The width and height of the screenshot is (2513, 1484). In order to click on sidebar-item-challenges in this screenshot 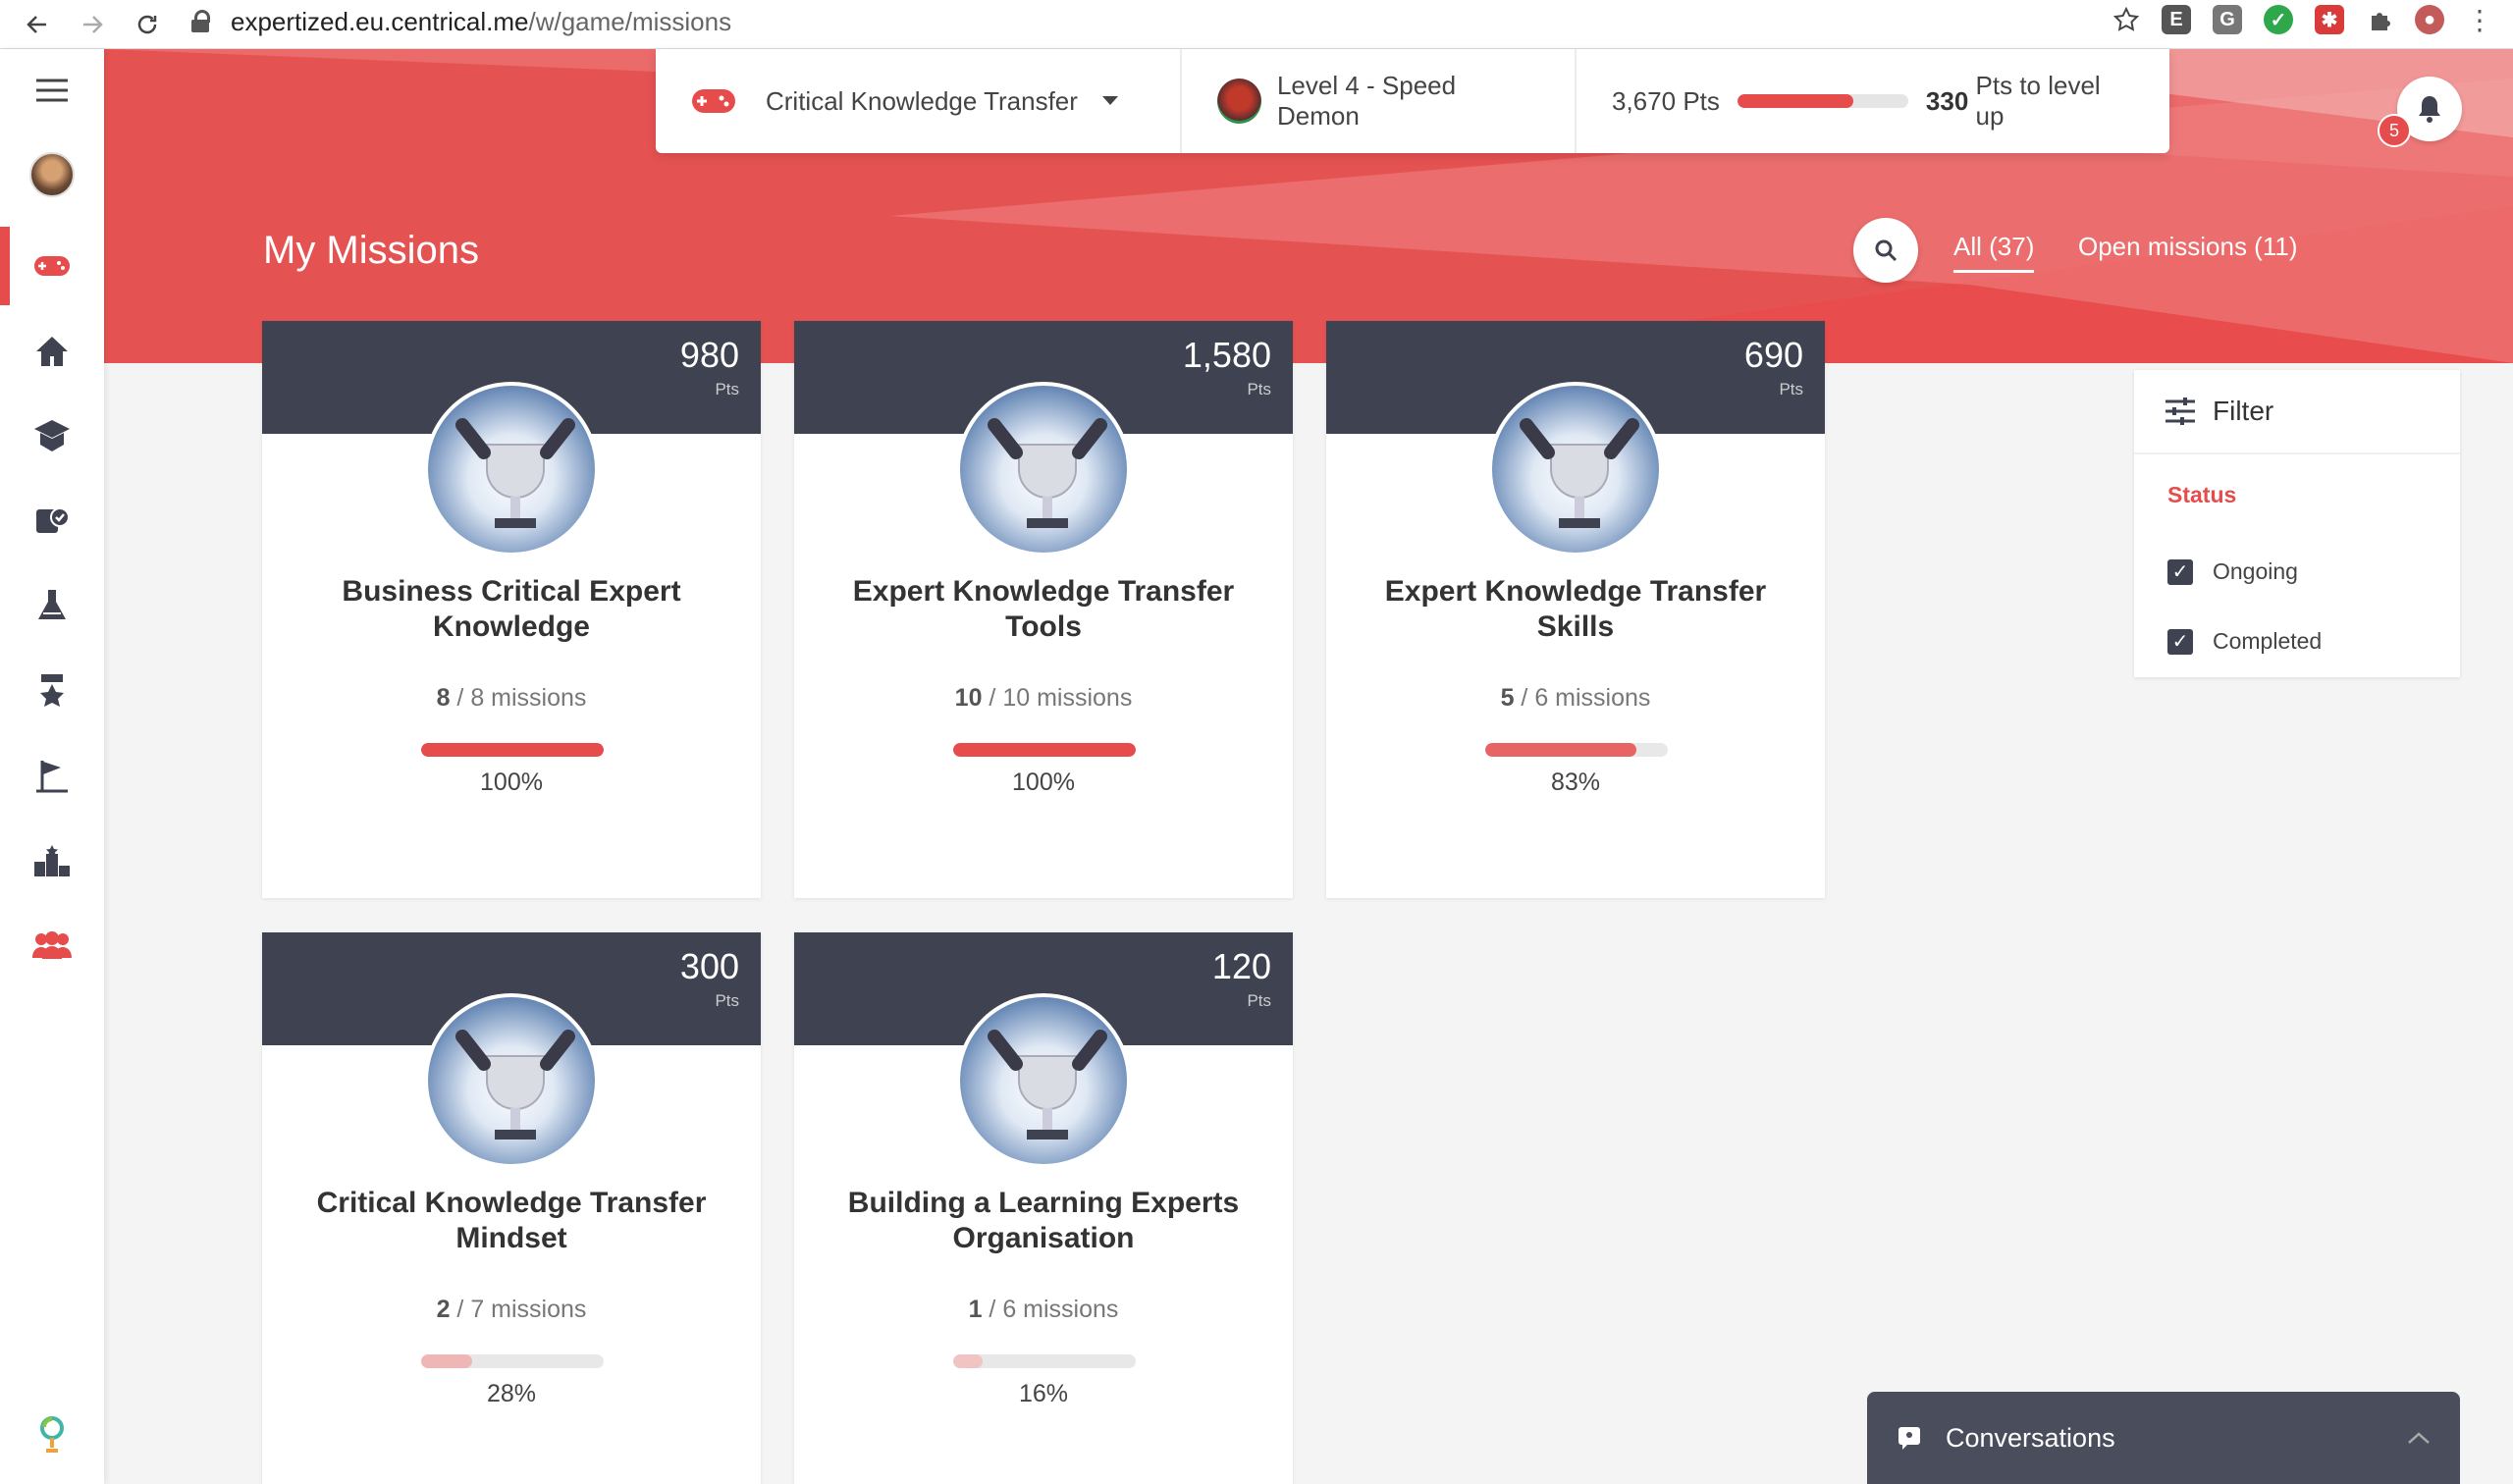, I will do `click(52, 605)`.